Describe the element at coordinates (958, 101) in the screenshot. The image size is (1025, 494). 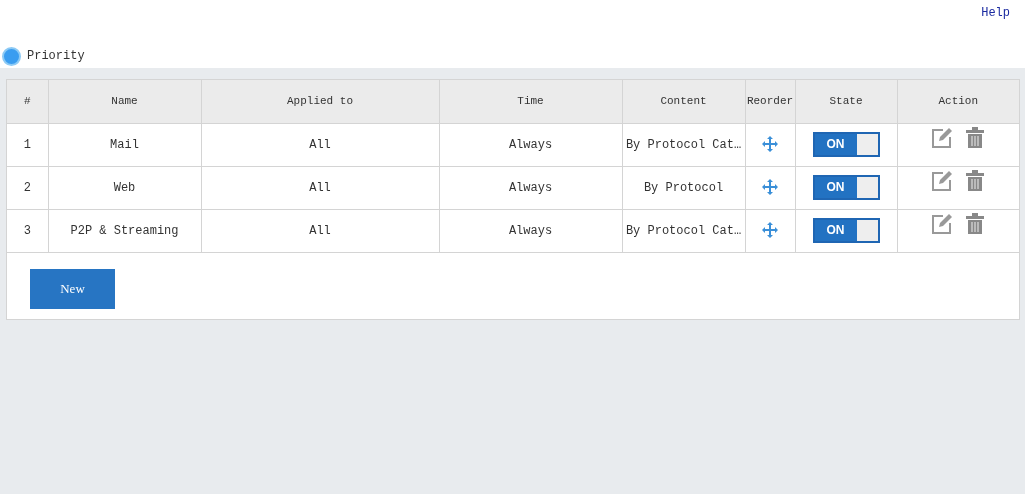
I see `column-header: Action` at that location.